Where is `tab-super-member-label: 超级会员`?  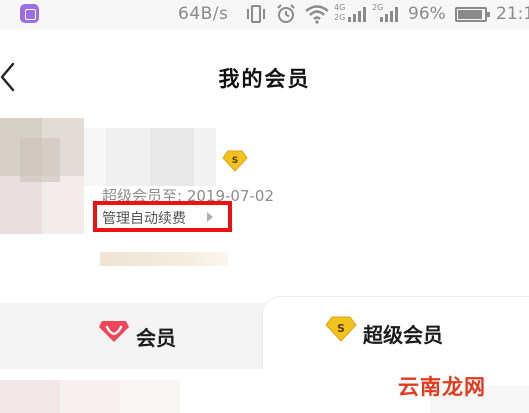 tab-super-member-label: 超级会员 is located at coordinates (403, 335).